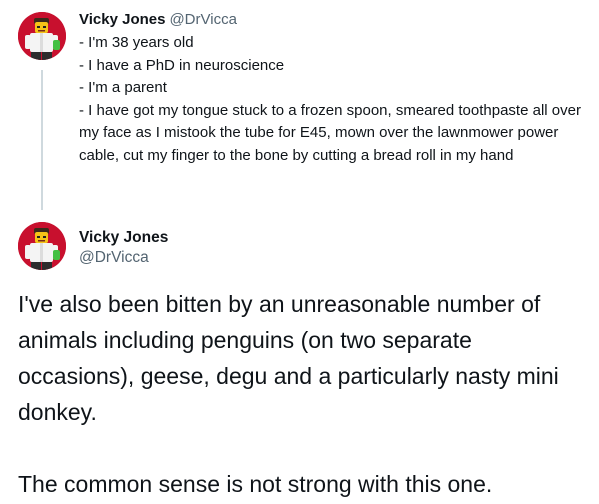 This screenshot has width=599, height=504. What do you see at coordinates (42, 140) in the screenshot?
I see `thread-connector-line` at bounding box center [42, 140].